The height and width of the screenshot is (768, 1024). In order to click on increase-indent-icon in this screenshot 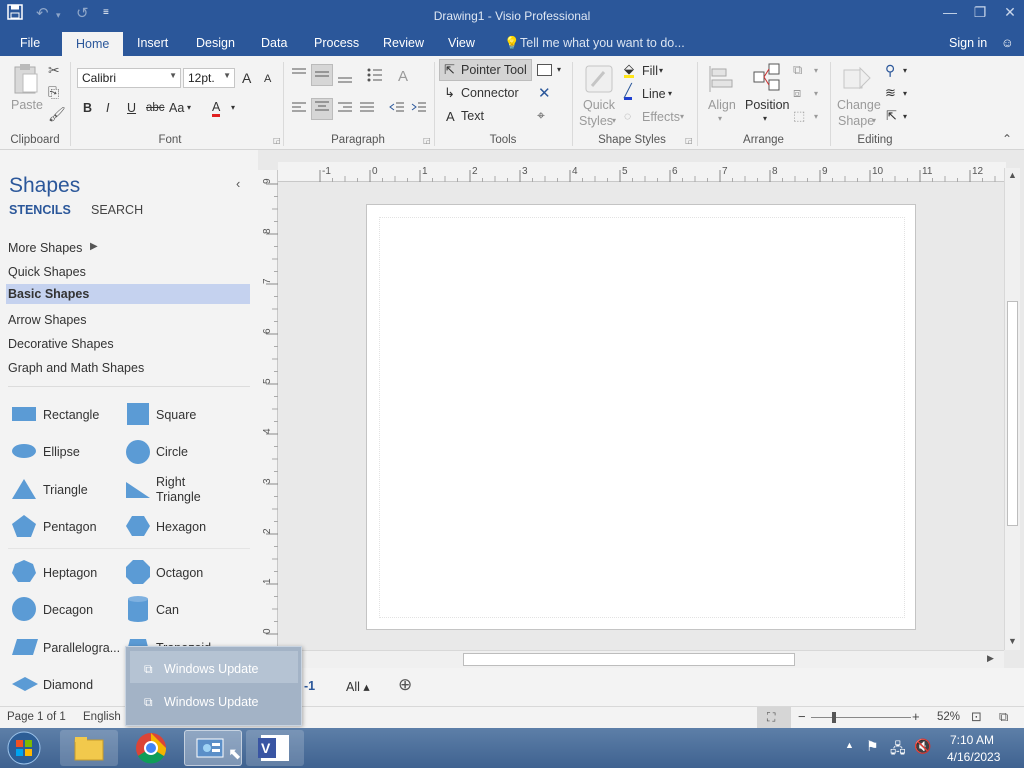, I will do `click(419, 109)`.